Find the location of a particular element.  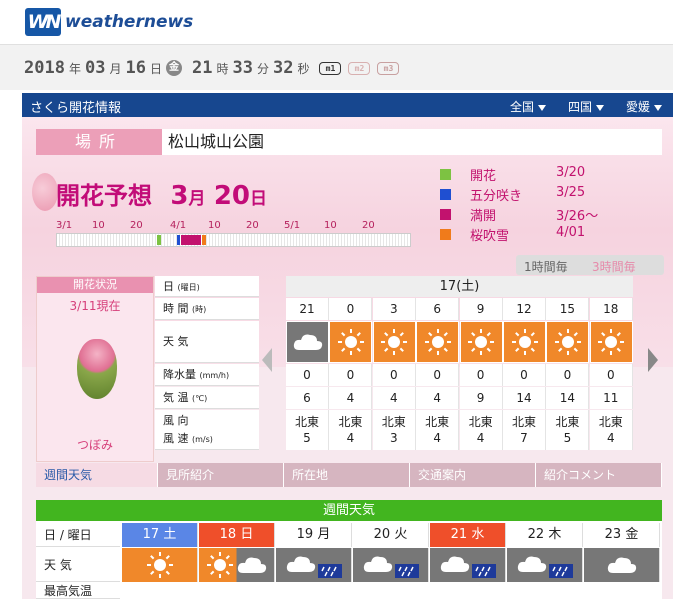

panel-header: さくら開花情報 全国 四国 愛媛 is located at coordinates (347, 105).